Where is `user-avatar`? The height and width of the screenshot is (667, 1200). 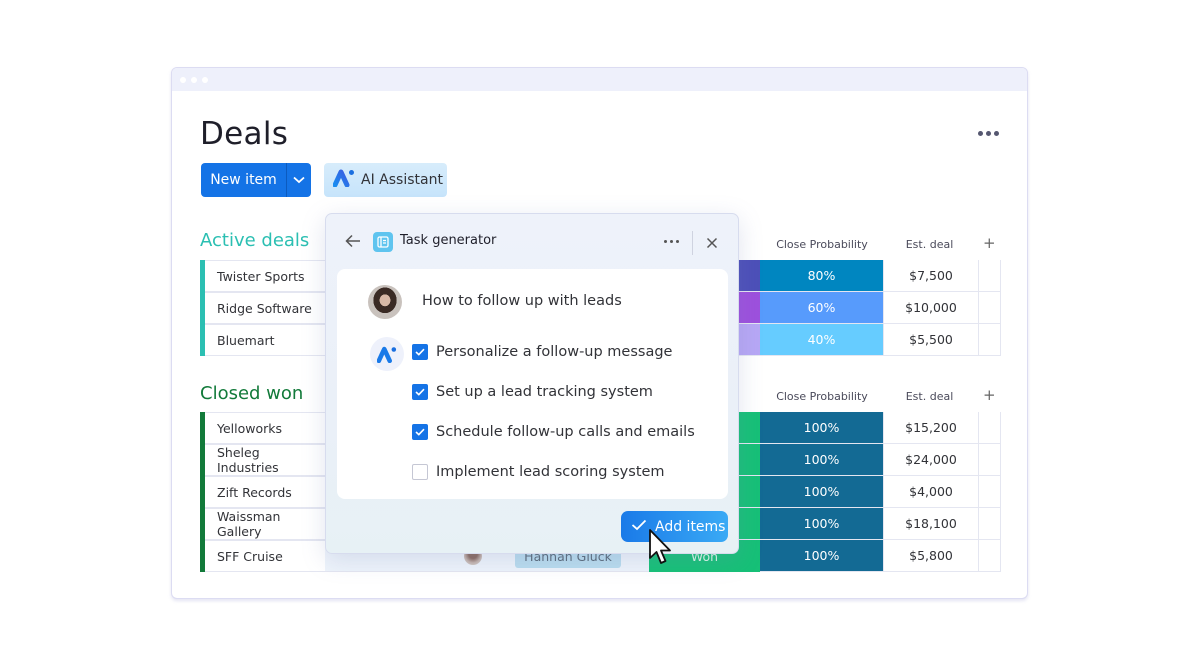 user-avatar is located at coordinates (385, 302).